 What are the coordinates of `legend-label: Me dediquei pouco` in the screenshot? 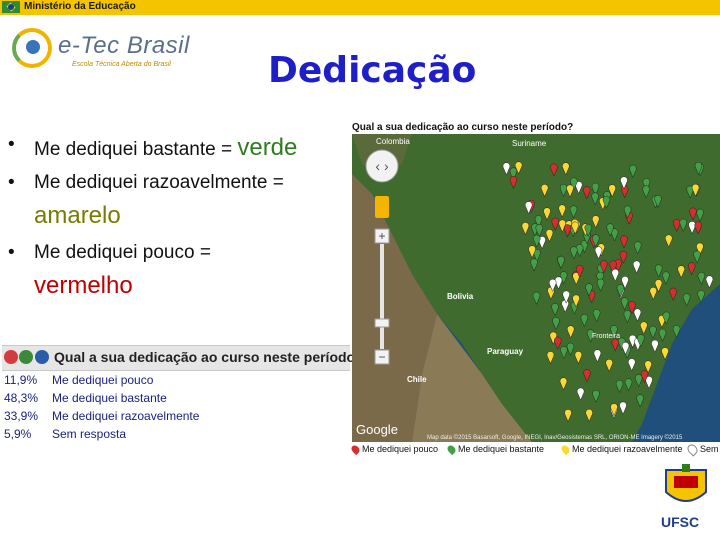 It's located at (400, 449).